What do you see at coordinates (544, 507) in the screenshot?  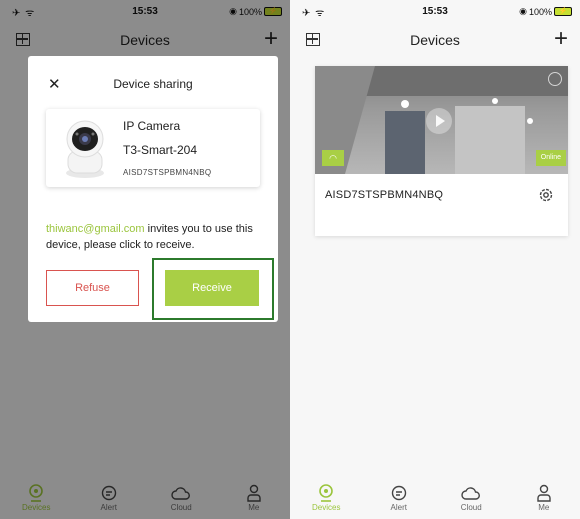 I see `tab-label: Me` at bounding box center [544, 507].